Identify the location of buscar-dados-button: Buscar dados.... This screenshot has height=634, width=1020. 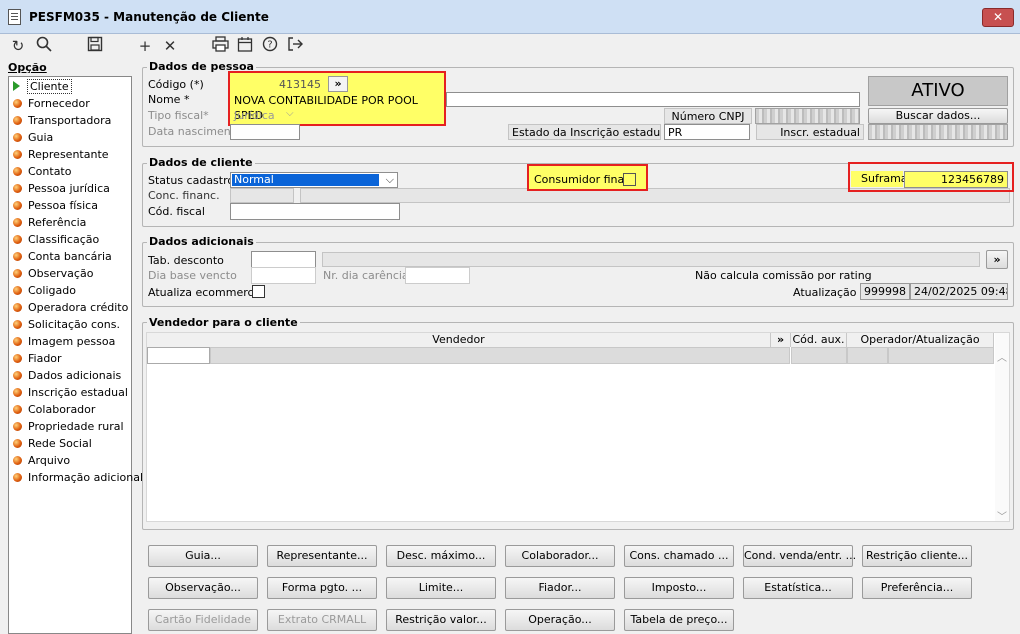
(938, 116).